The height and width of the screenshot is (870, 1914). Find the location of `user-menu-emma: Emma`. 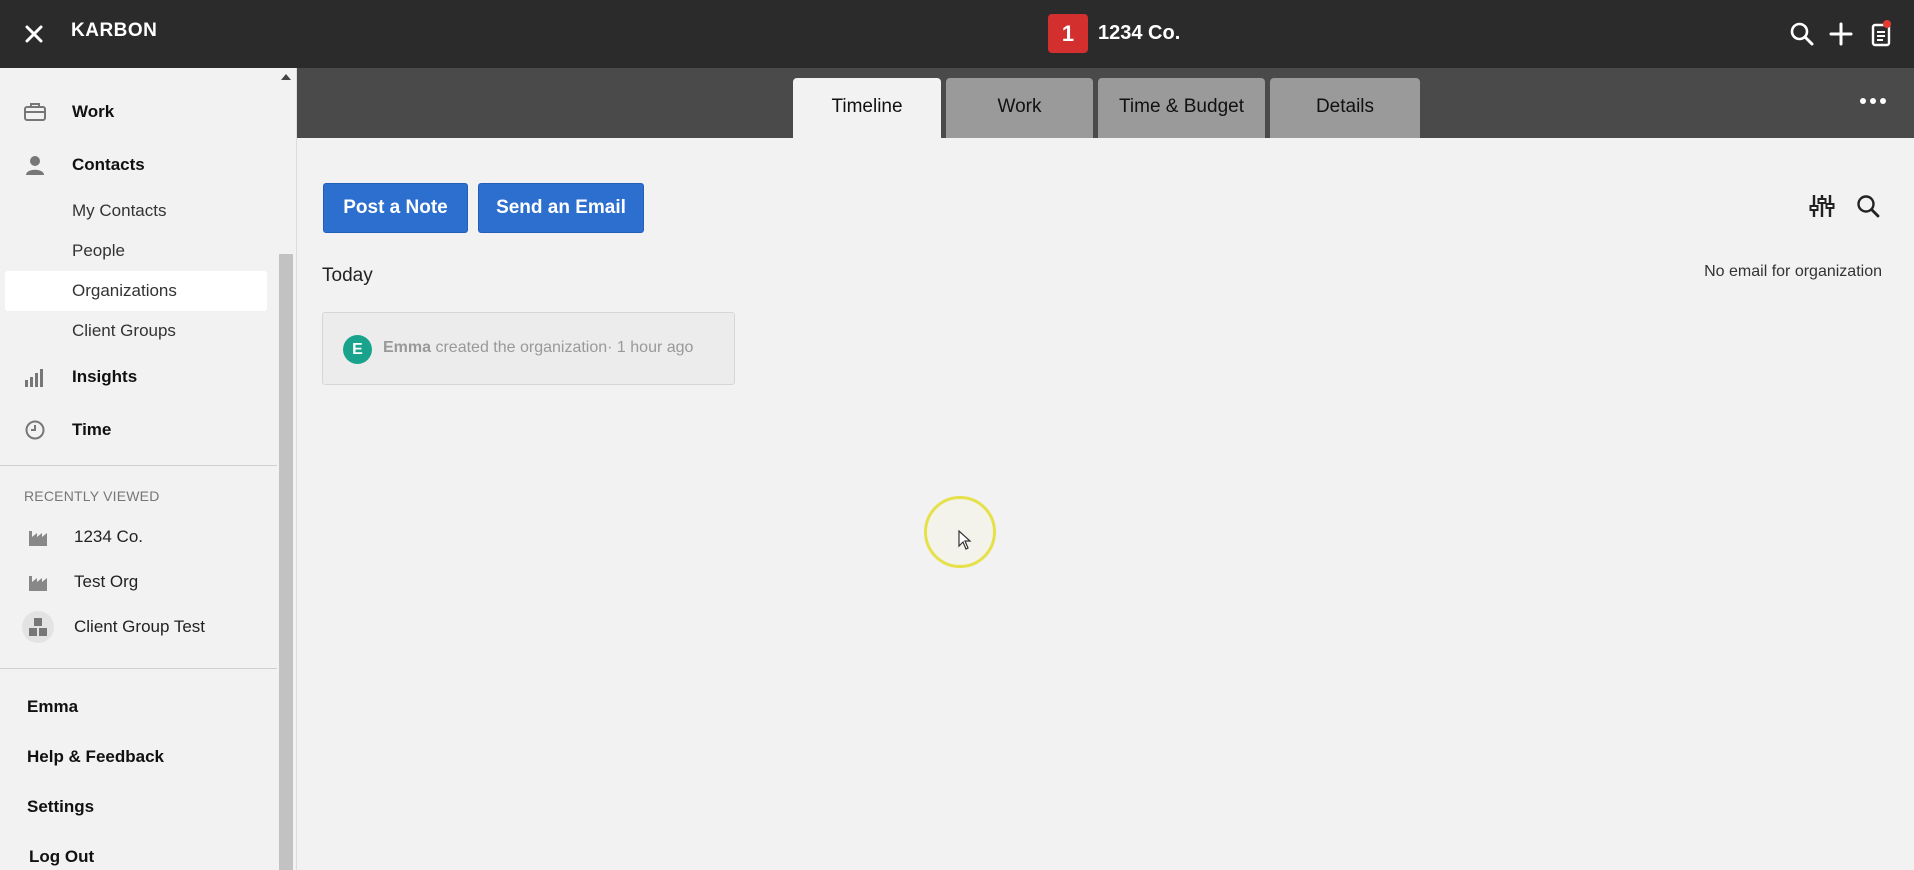

user-menu-emma: Emma is located at coordinates (52, 707).